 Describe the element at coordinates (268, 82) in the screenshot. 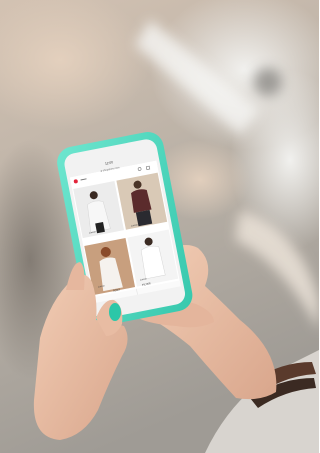

I see `blurred-shape` at that location.